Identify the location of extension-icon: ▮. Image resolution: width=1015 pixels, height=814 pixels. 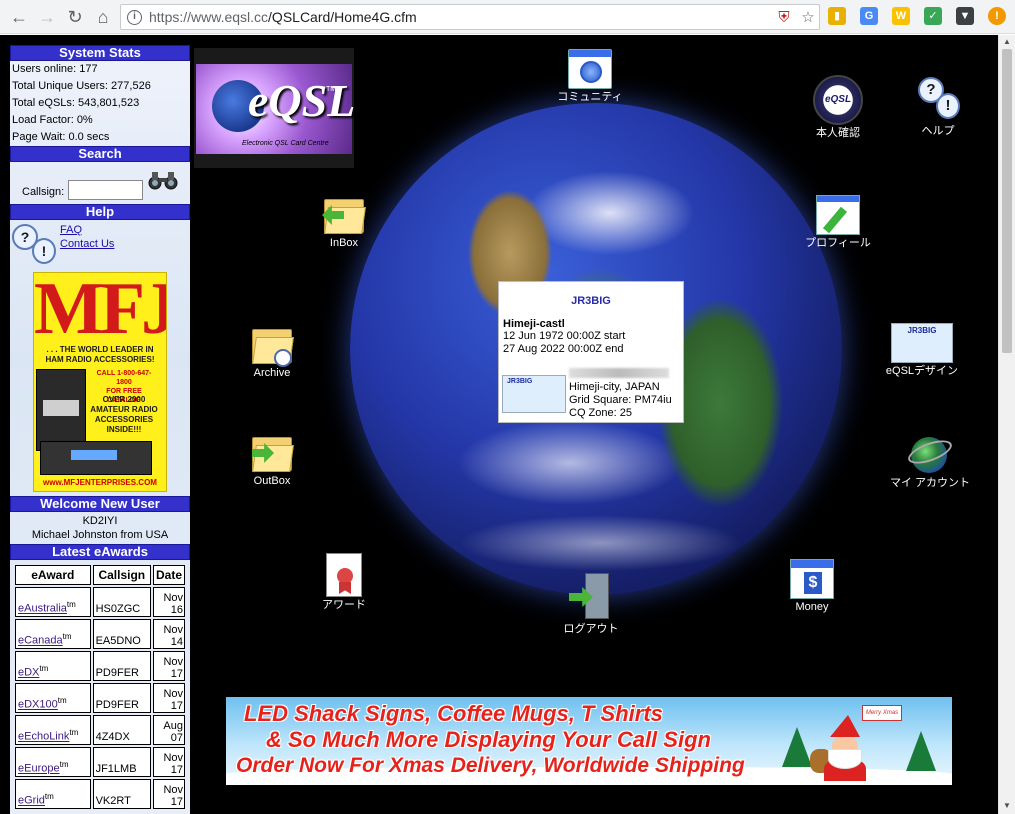
(837, 16).